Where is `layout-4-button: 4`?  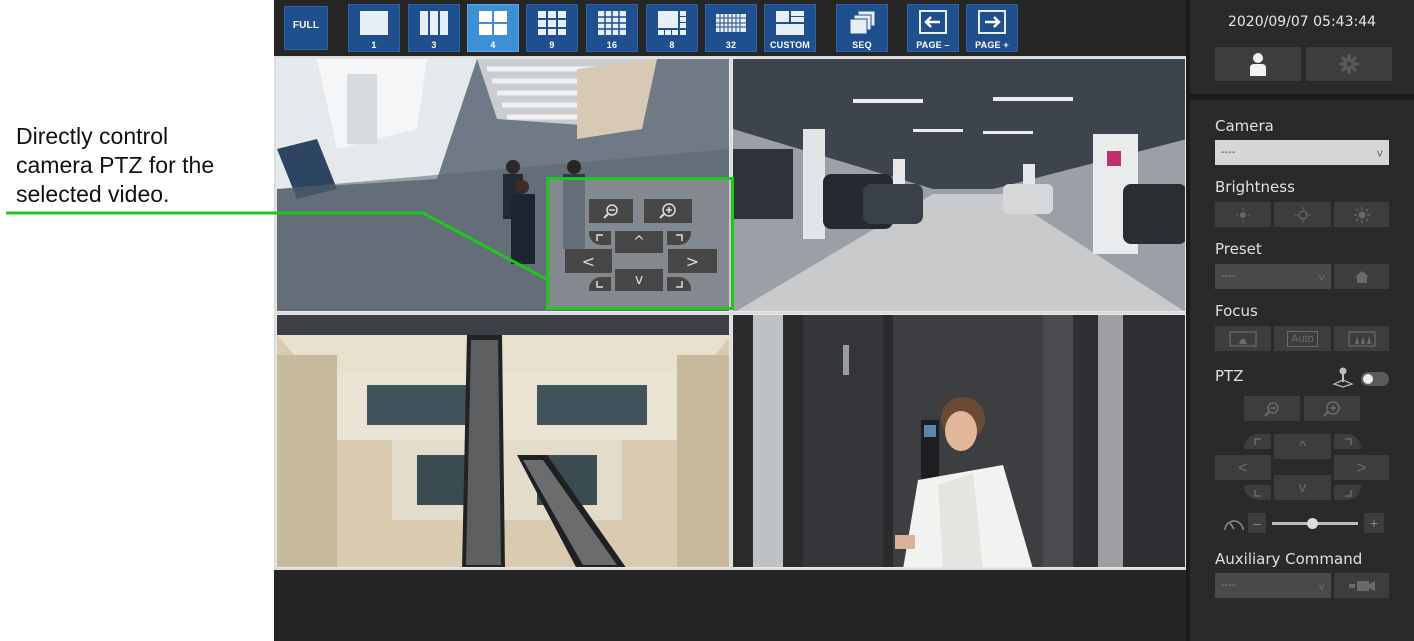
layout-4-button: 4 is located at coordinates (493, 28).